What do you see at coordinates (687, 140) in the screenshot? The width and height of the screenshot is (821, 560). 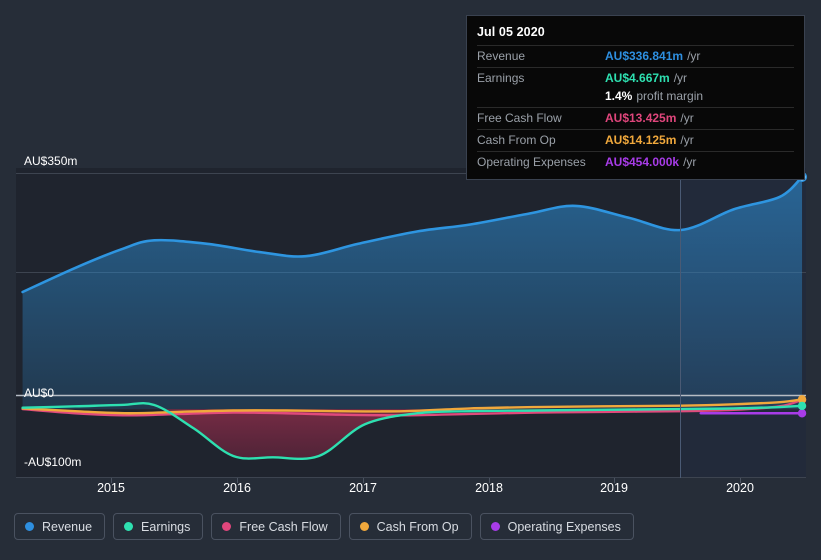 I see `tooltip-unit-cash-from-op: /yr` at bounding box center [687, 140].